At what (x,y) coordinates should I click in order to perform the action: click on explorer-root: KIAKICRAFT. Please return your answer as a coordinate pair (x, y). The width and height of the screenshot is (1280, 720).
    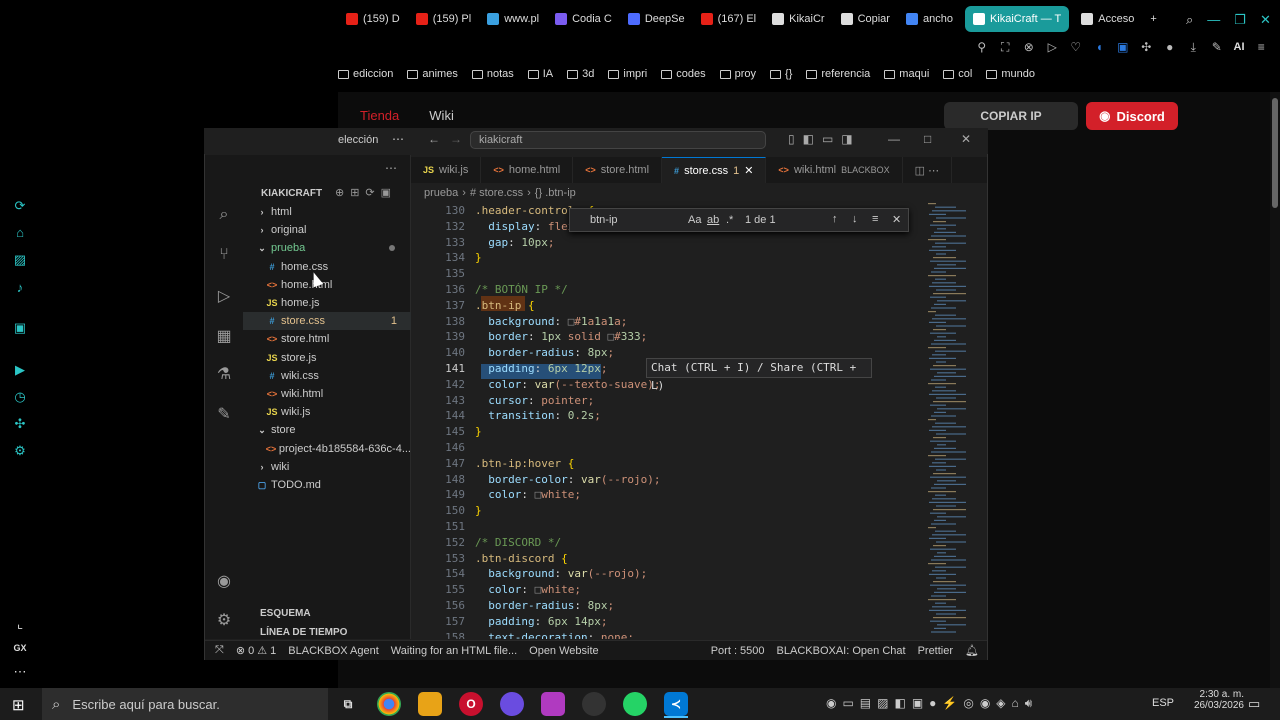
    Looking at the image, I should click on (291, 193).